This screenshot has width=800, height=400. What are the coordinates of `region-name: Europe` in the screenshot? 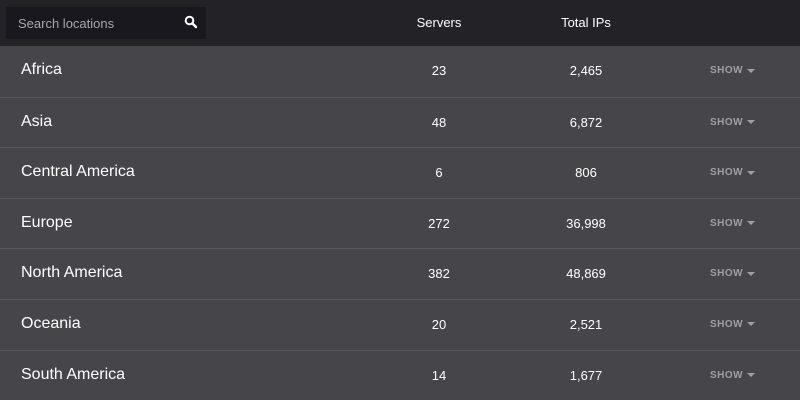 It's located at (47, 222).